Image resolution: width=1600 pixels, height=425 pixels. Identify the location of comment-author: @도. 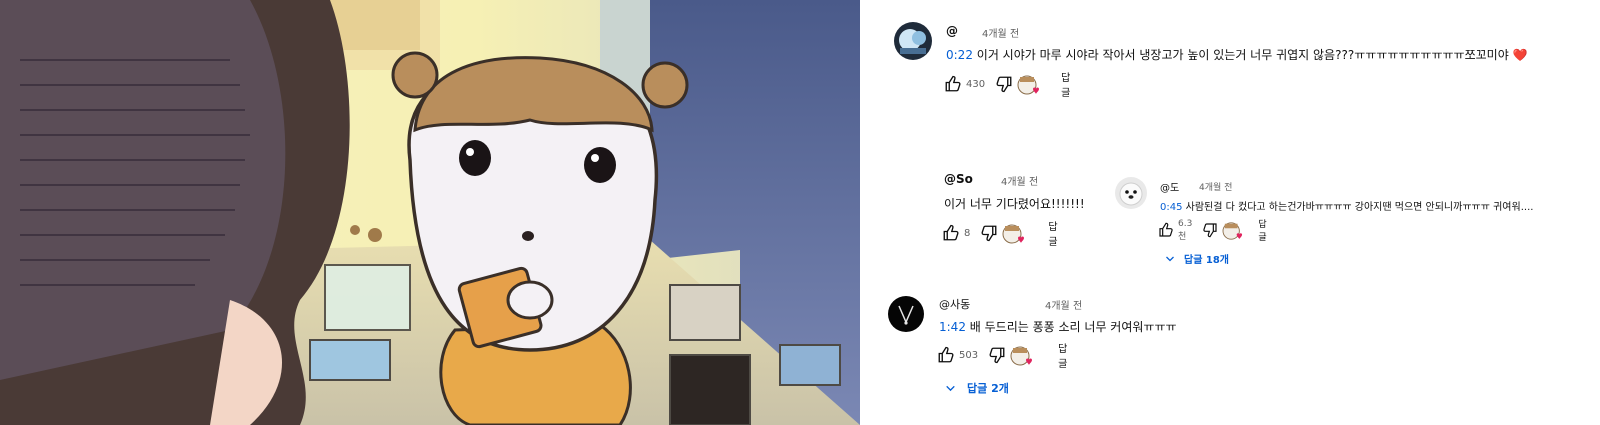
(1169, 186).